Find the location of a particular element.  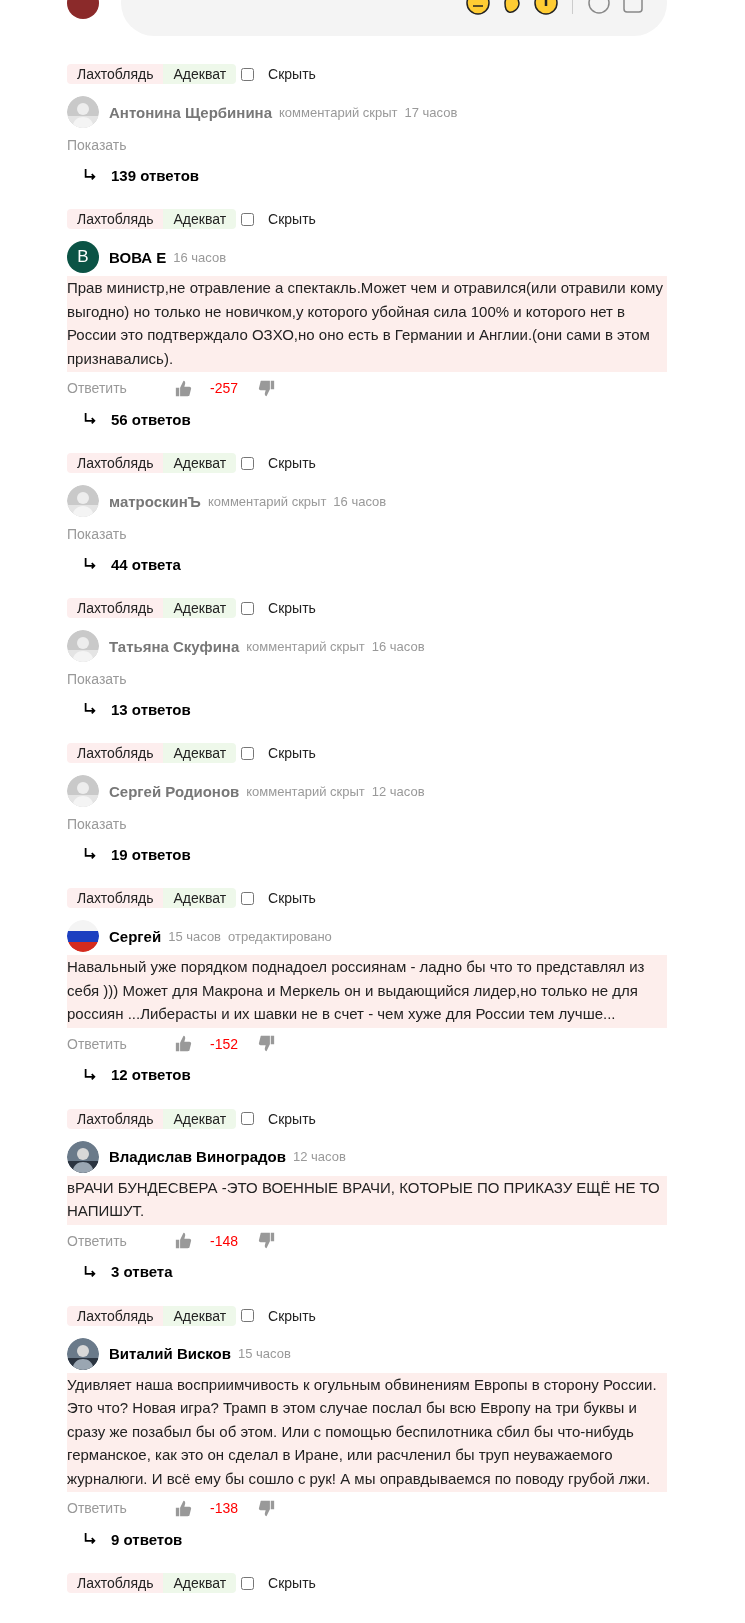

comment-time: 17 часов is located at coordinates (431, 112).